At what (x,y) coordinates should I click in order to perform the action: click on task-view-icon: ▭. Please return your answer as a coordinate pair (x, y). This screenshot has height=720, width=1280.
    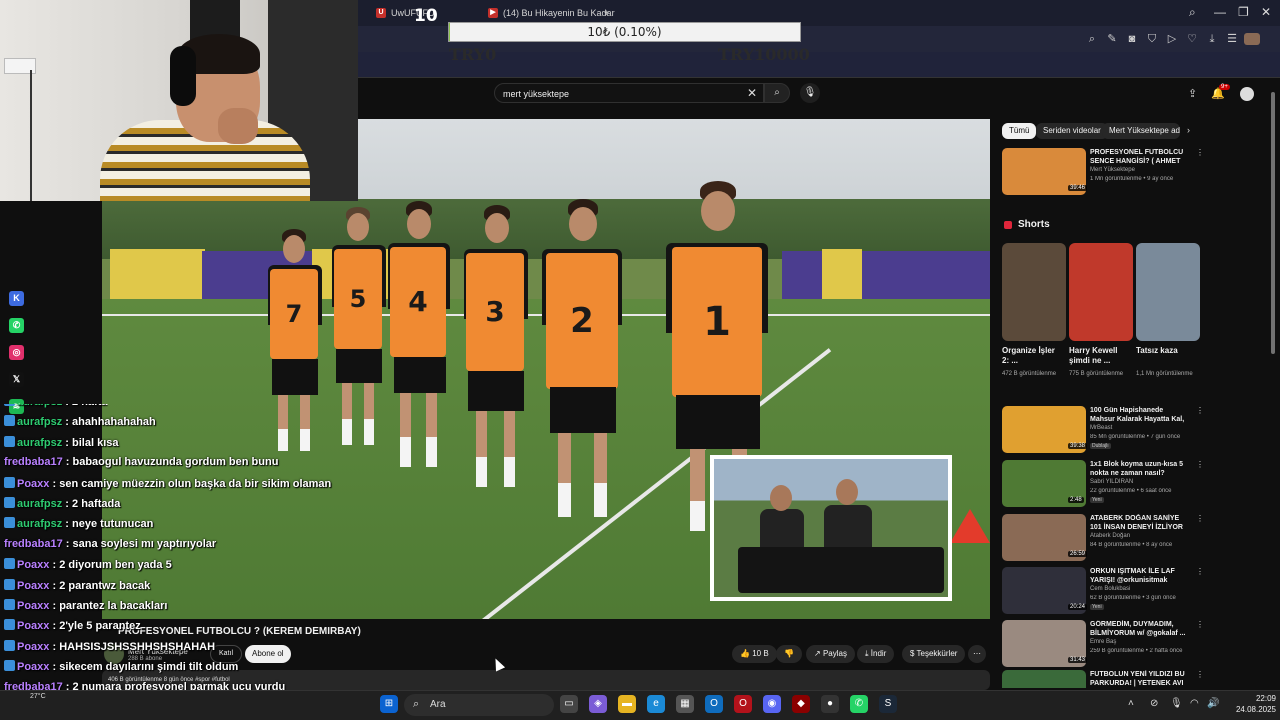
    Looking at the image, I should click on (569, 704).